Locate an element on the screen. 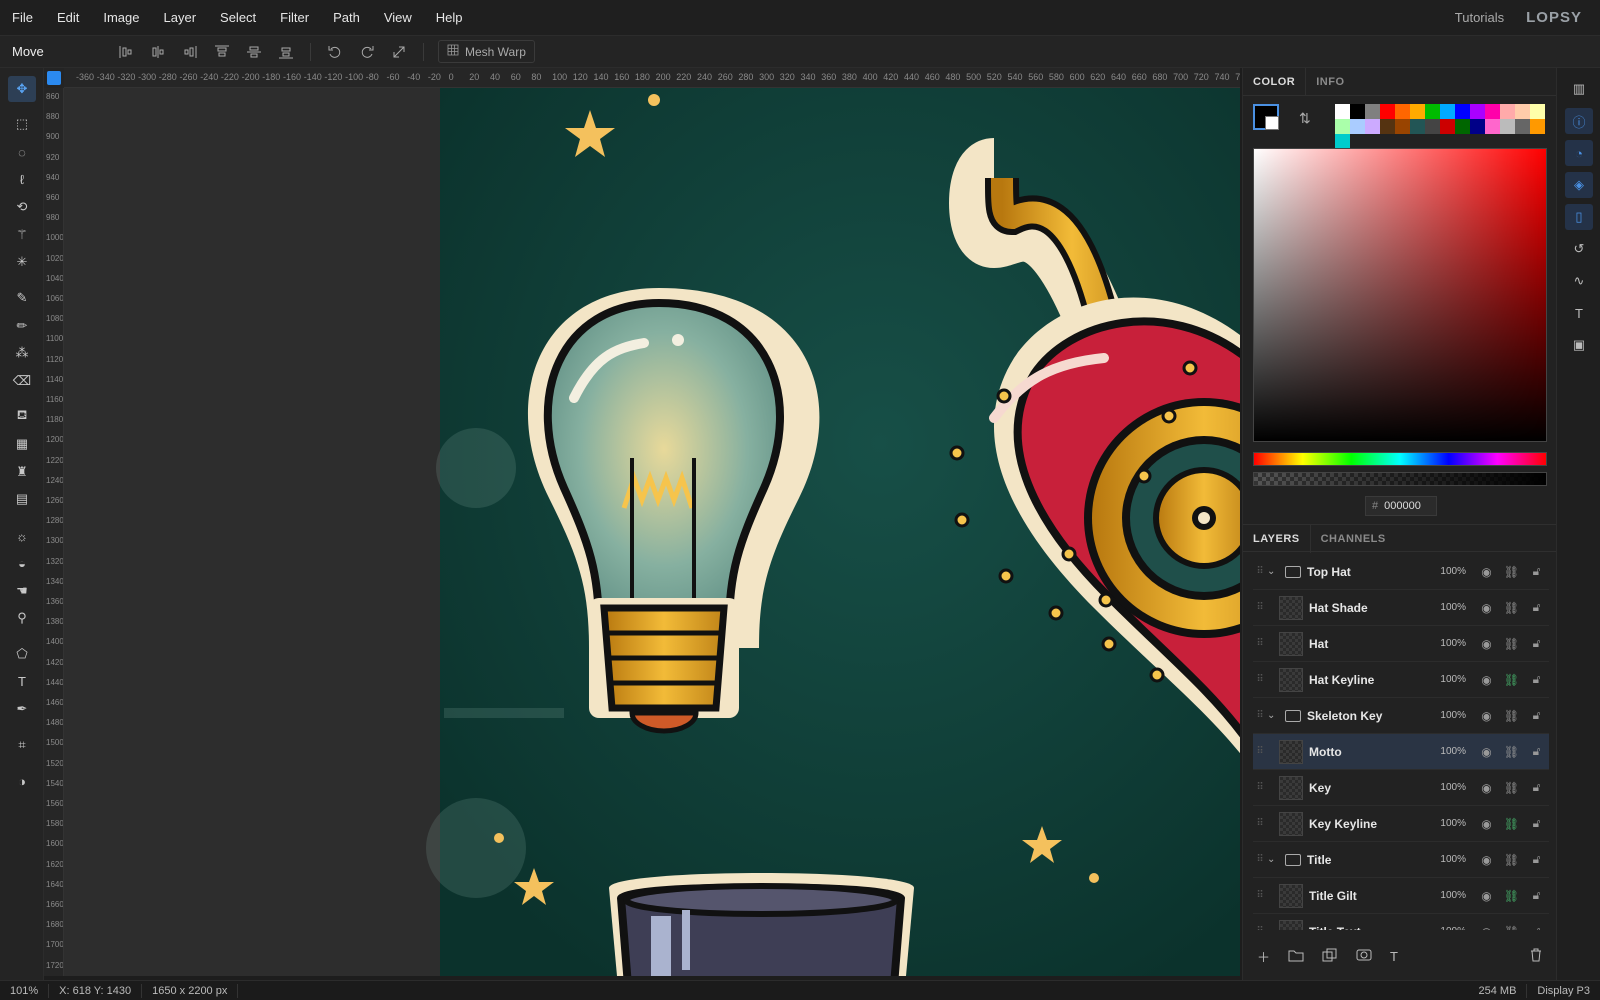  alpha-slider is located at coordinates (1400, 479).